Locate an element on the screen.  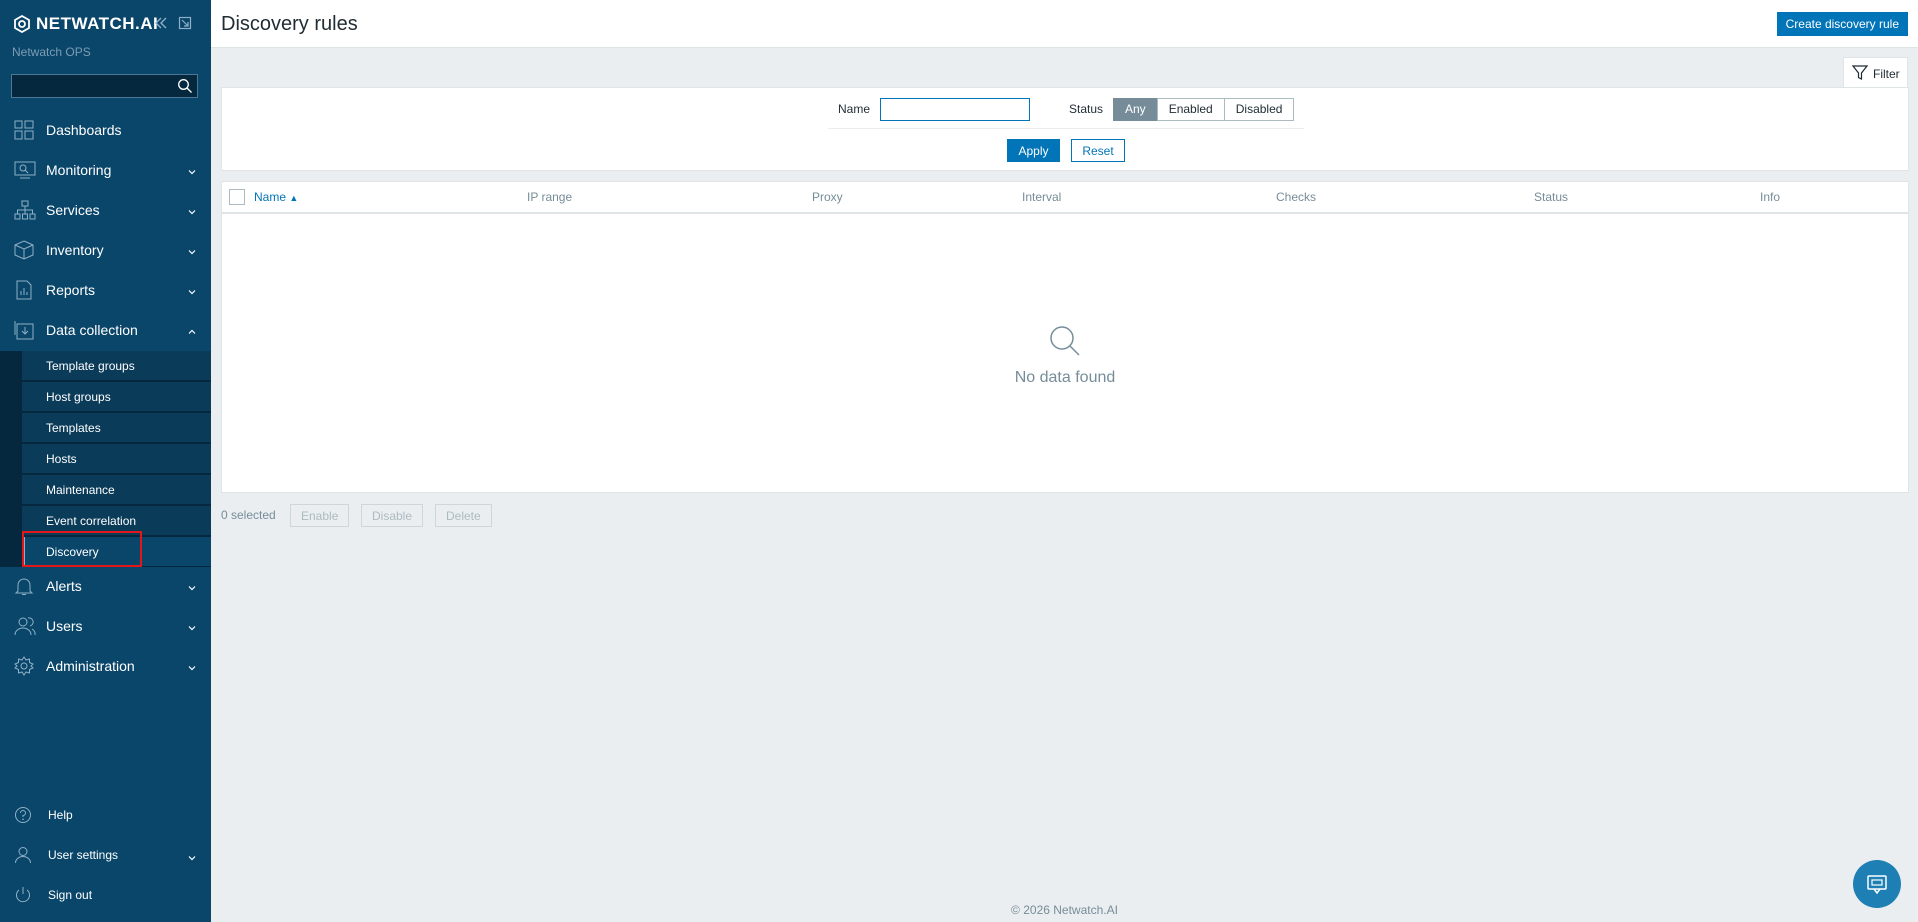
nav-user-settings: User settings is located at coordinates (105, 855).